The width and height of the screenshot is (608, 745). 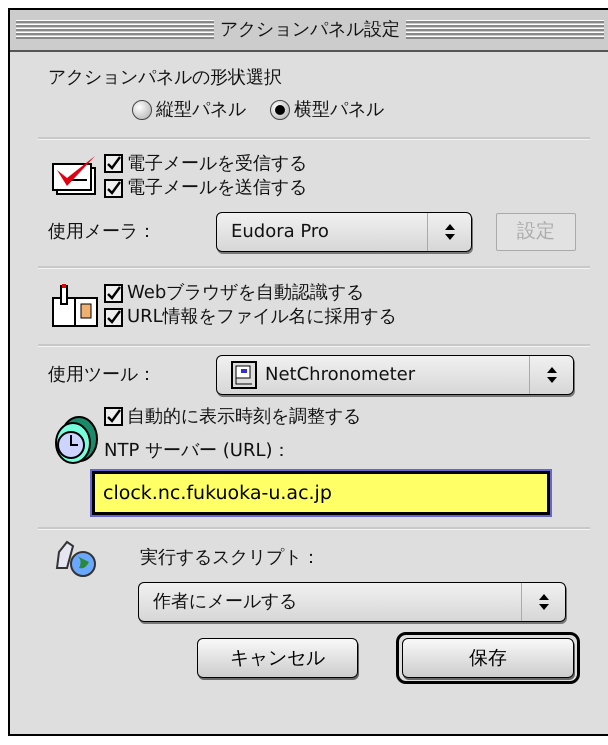 I want to click on script-select: 作者にメールする, so click(x=352, y=602).